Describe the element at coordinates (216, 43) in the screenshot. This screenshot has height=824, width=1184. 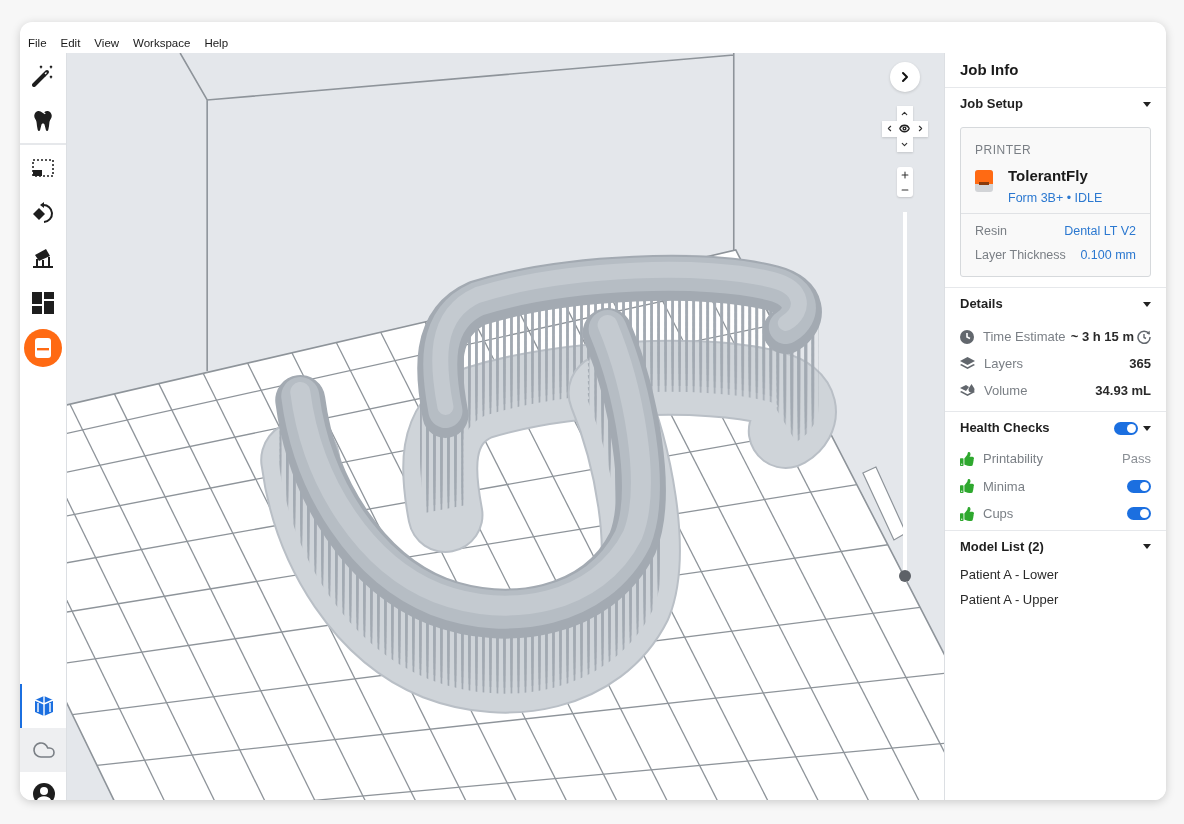
I see `menu-item: Help` at that location.